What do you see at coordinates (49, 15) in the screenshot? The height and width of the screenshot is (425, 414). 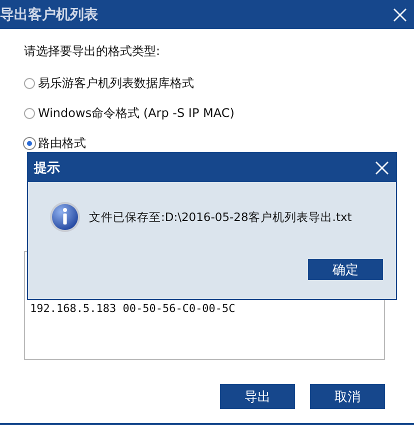 I see `window-title: 导出客户机列表` at bounding box center [49, 15].